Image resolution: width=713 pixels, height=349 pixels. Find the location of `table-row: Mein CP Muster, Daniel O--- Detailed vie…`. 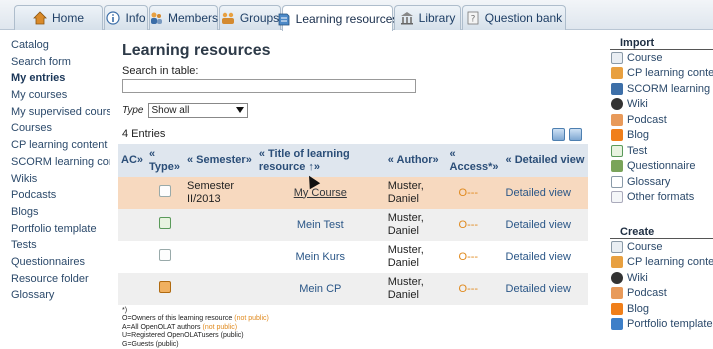

table-row: Mein CP Muster, Daniel O--- Detailed vie… is located at coordinates (353, 289).